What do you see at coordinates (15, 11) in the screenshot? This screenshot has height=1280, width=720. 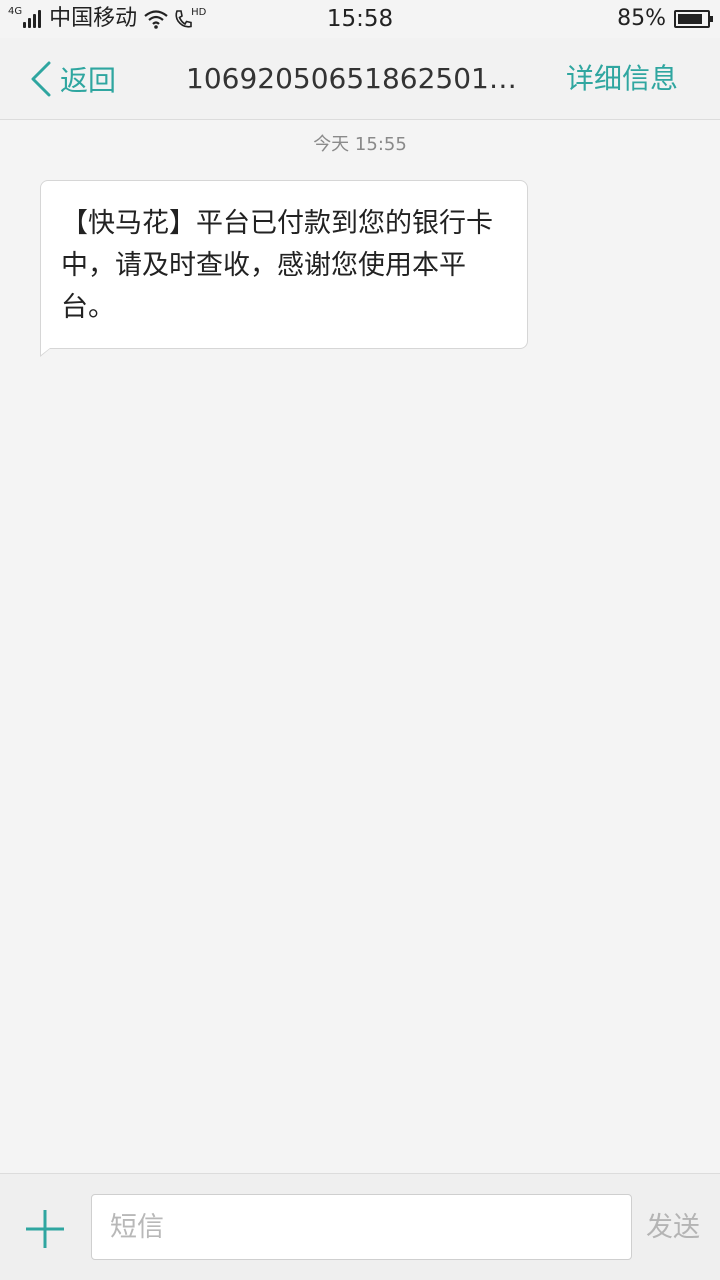 I see `network-type: 4G` at bounding box center [15, 11].